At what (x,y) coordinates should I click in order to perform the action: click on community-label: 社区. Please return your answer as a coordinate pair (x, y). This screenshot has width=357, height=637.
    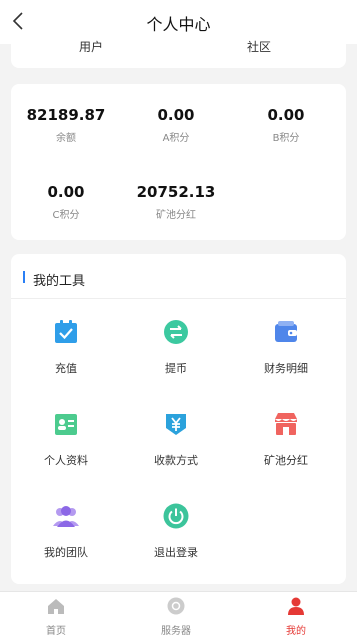
    Looking at the image, I should click on (259, 46).